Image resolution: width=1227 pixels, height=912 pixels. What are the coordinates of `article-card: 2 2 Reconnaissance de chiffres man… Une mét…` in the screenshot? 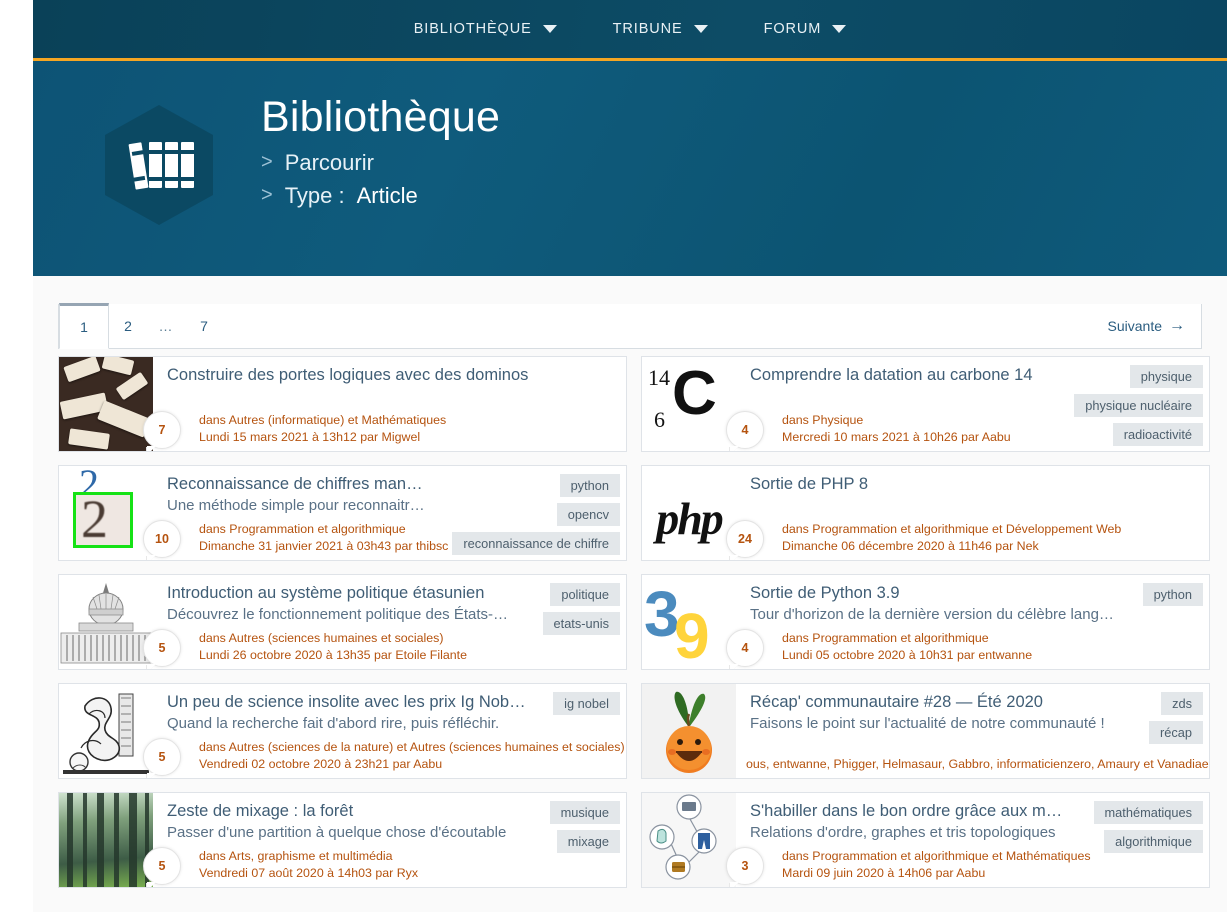 It's located at (342, 513).